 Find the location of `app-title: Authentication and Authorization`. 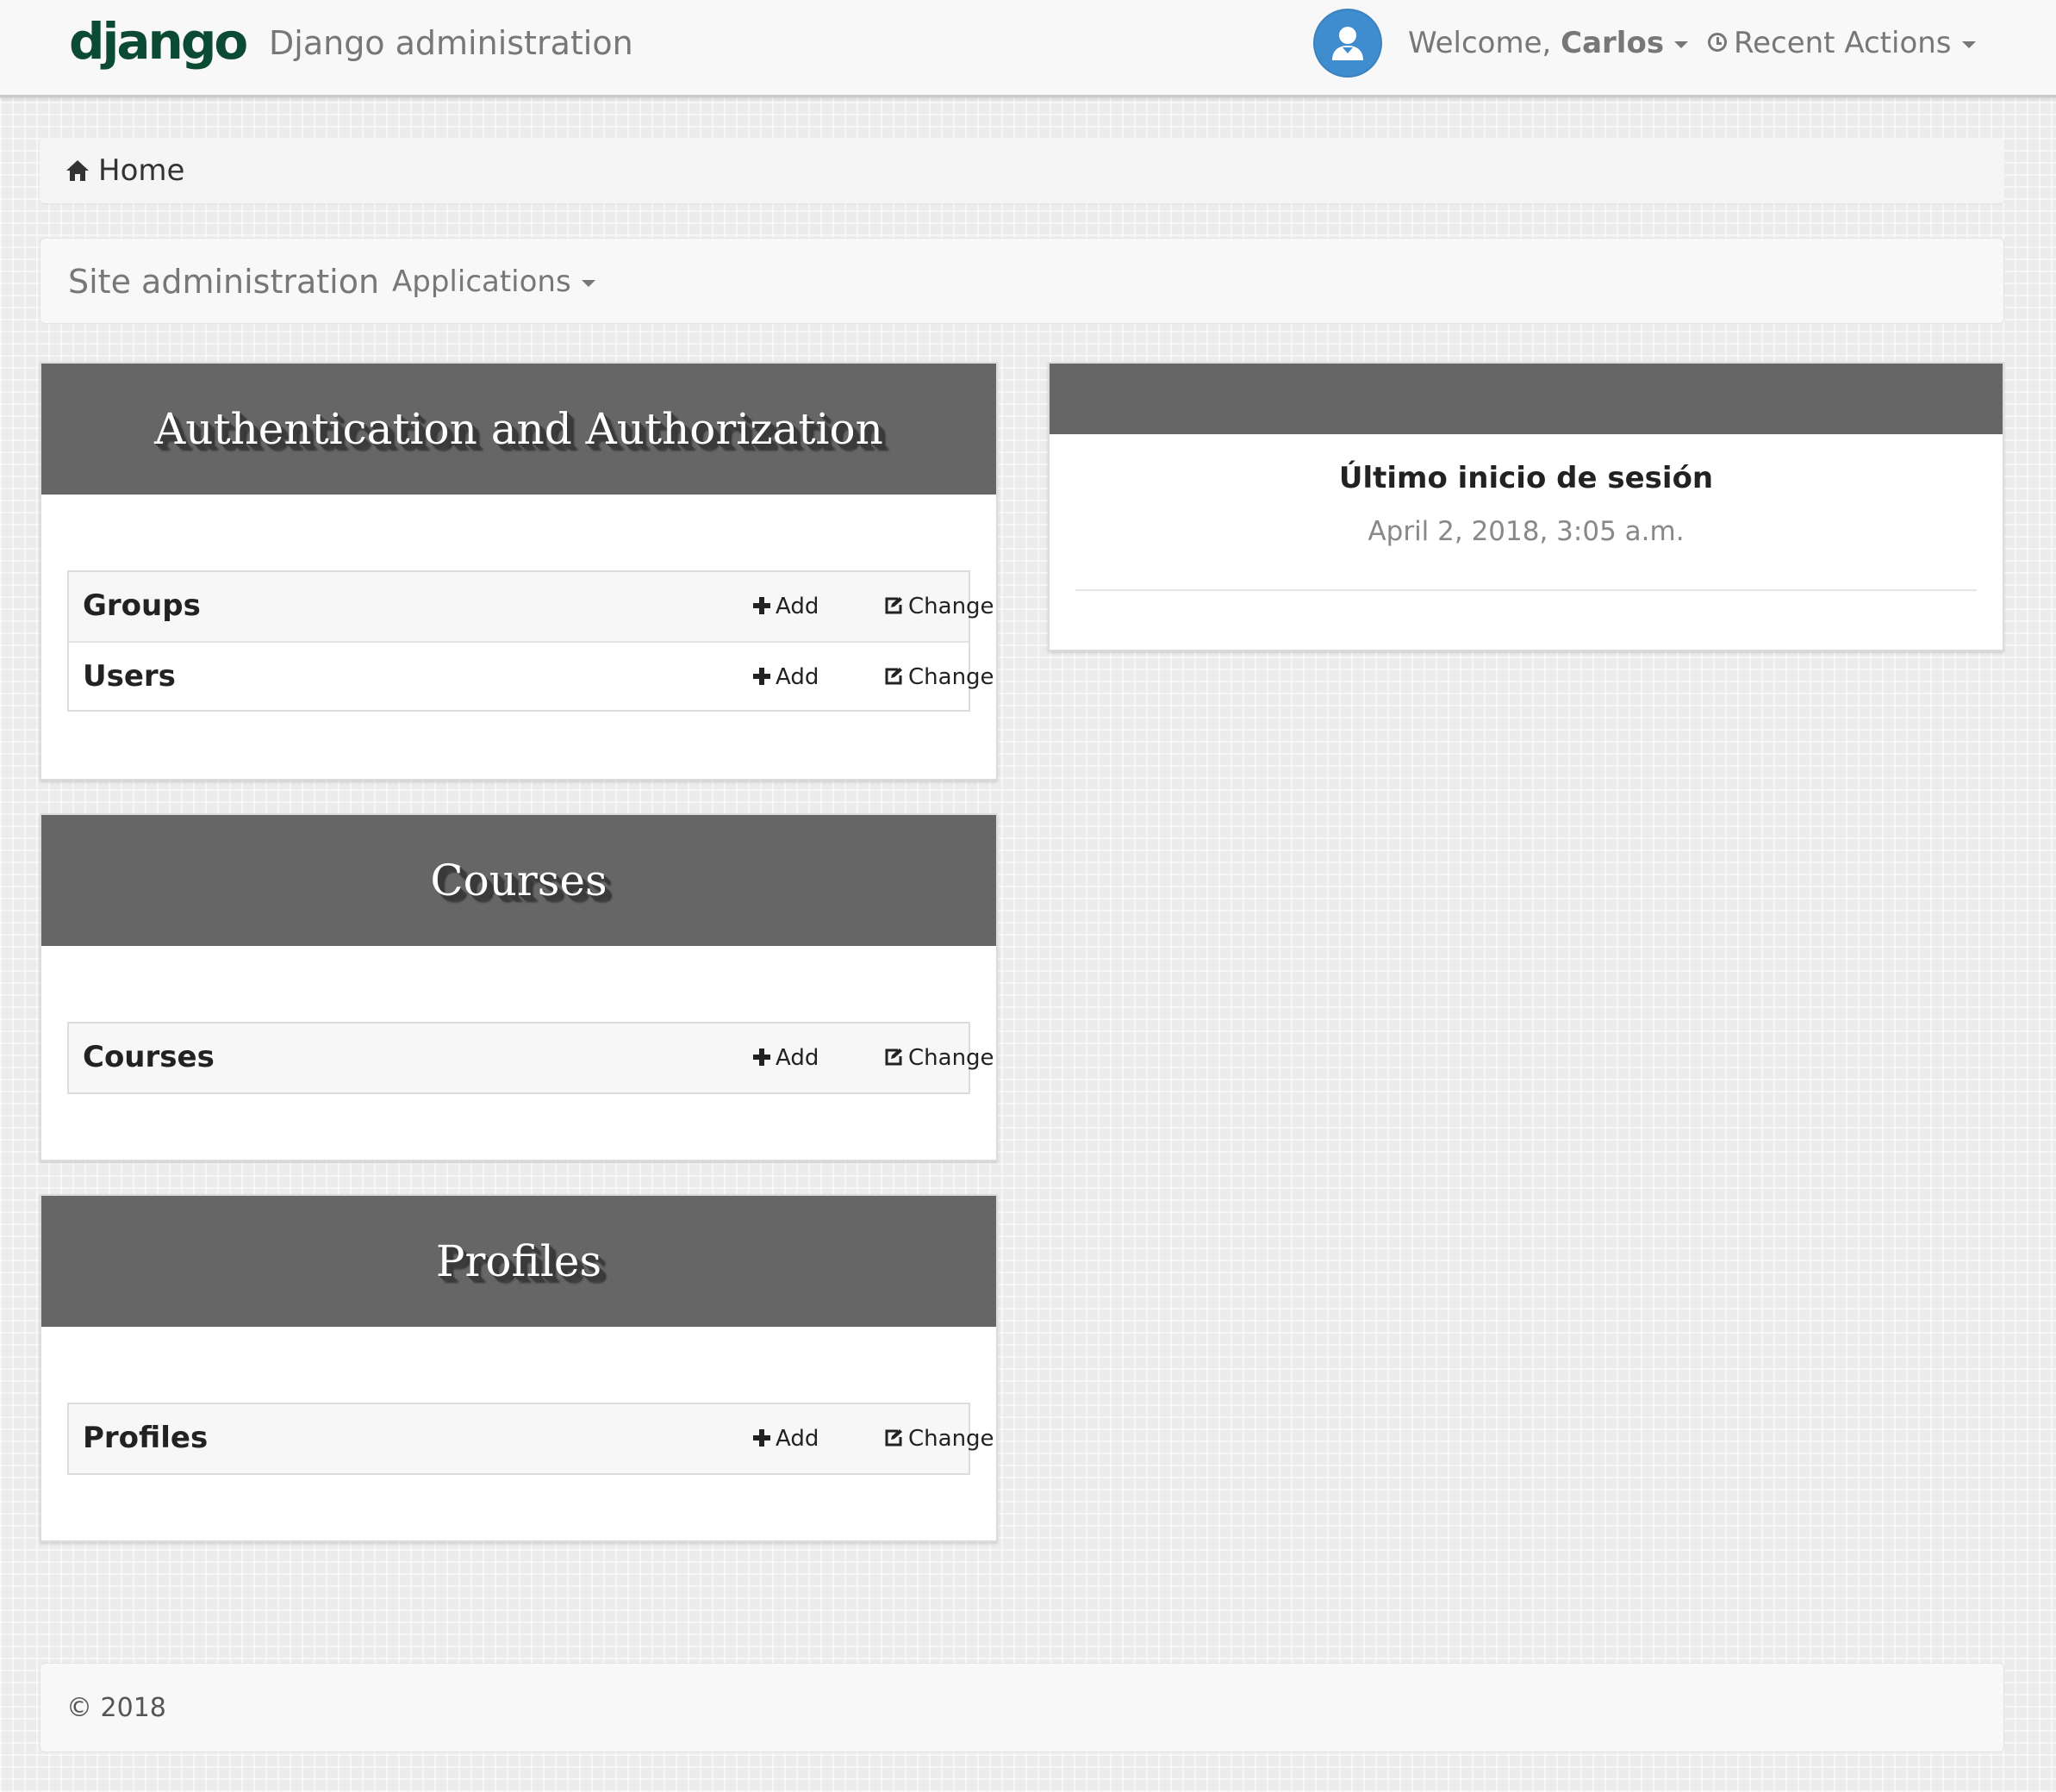

app-title: Authentication and Authorization is located at coordinates (519, 430).